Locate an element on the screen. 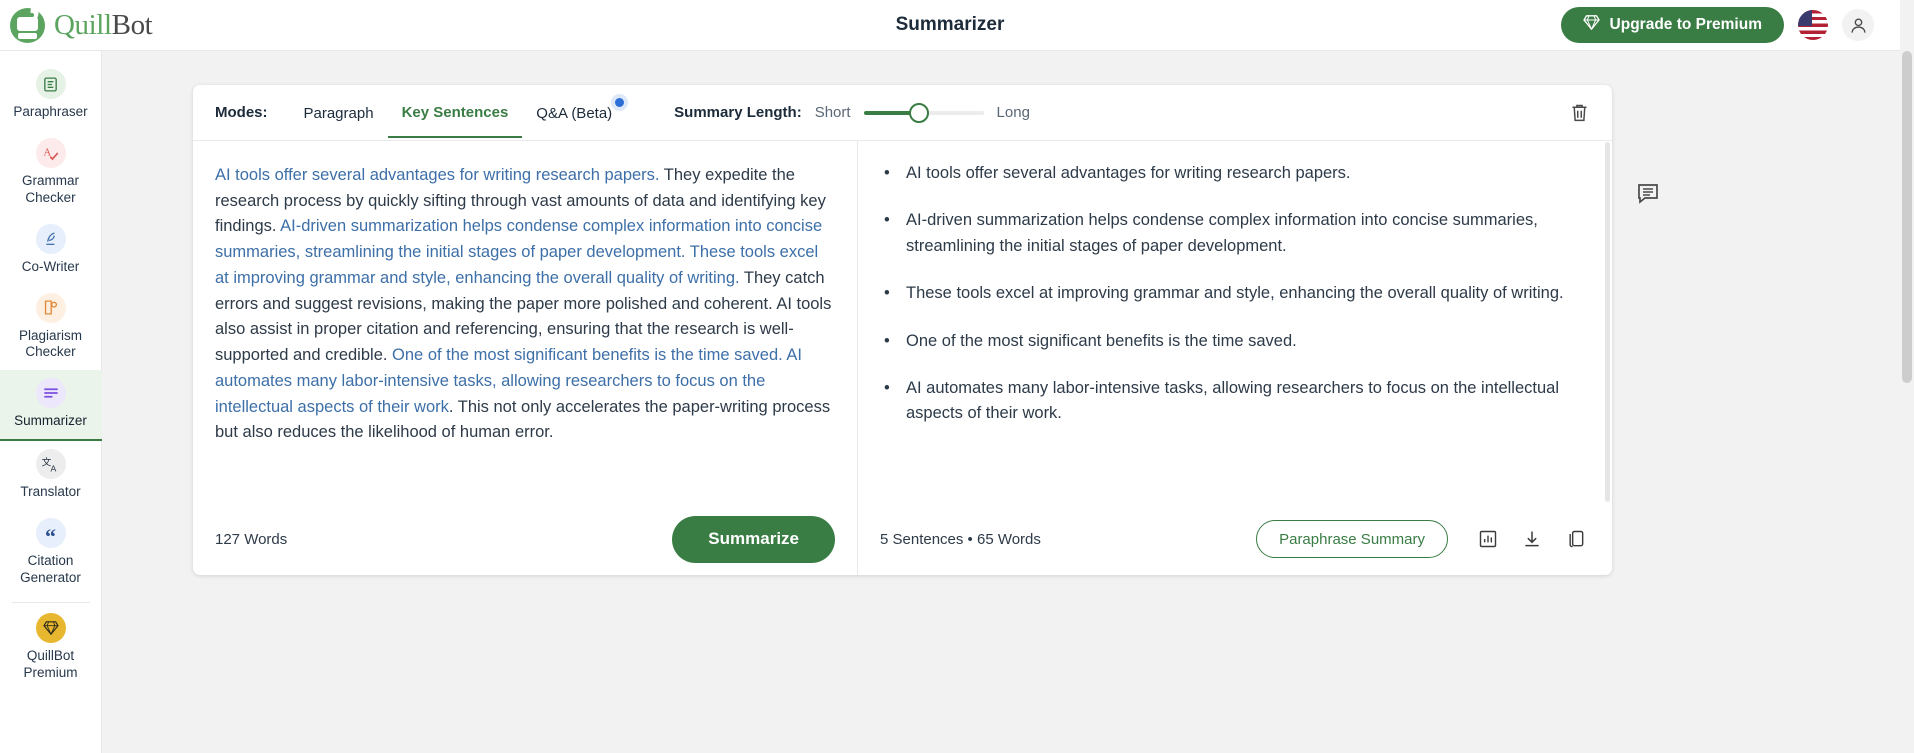 The height and width of the screenshot is (753, 1914). tab-paragraph: Paragraph is located at coordinates (339, 113).